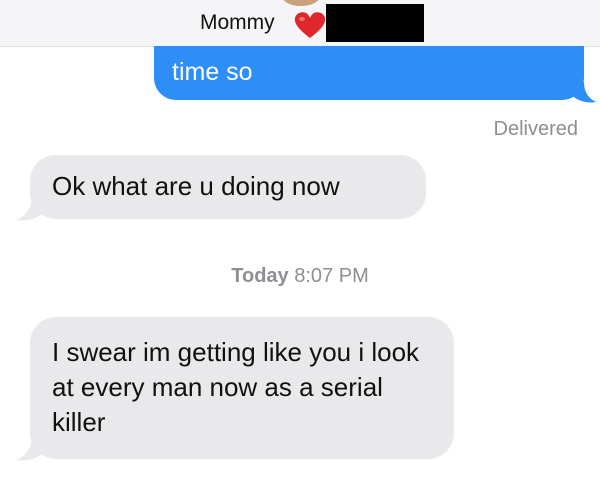 The width and height of the screenshot is (600, 477). I want to click on incoming-message-text: Ok what are u doing now, so click(196, 186).